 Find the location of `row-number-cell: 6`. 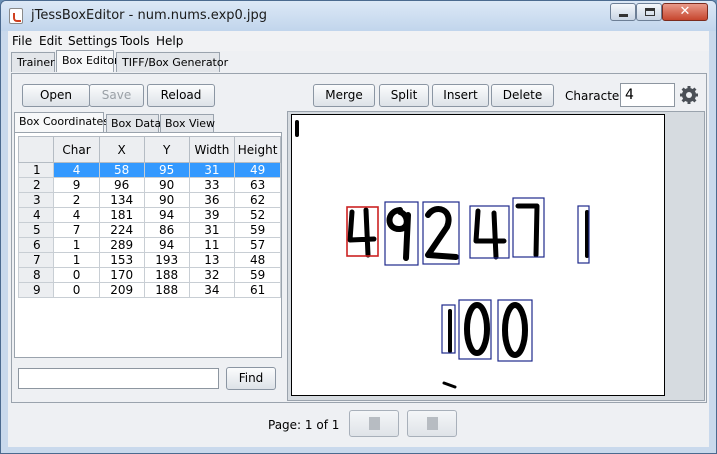

row-number-cell: 6 is located at coordinates (36, 245).